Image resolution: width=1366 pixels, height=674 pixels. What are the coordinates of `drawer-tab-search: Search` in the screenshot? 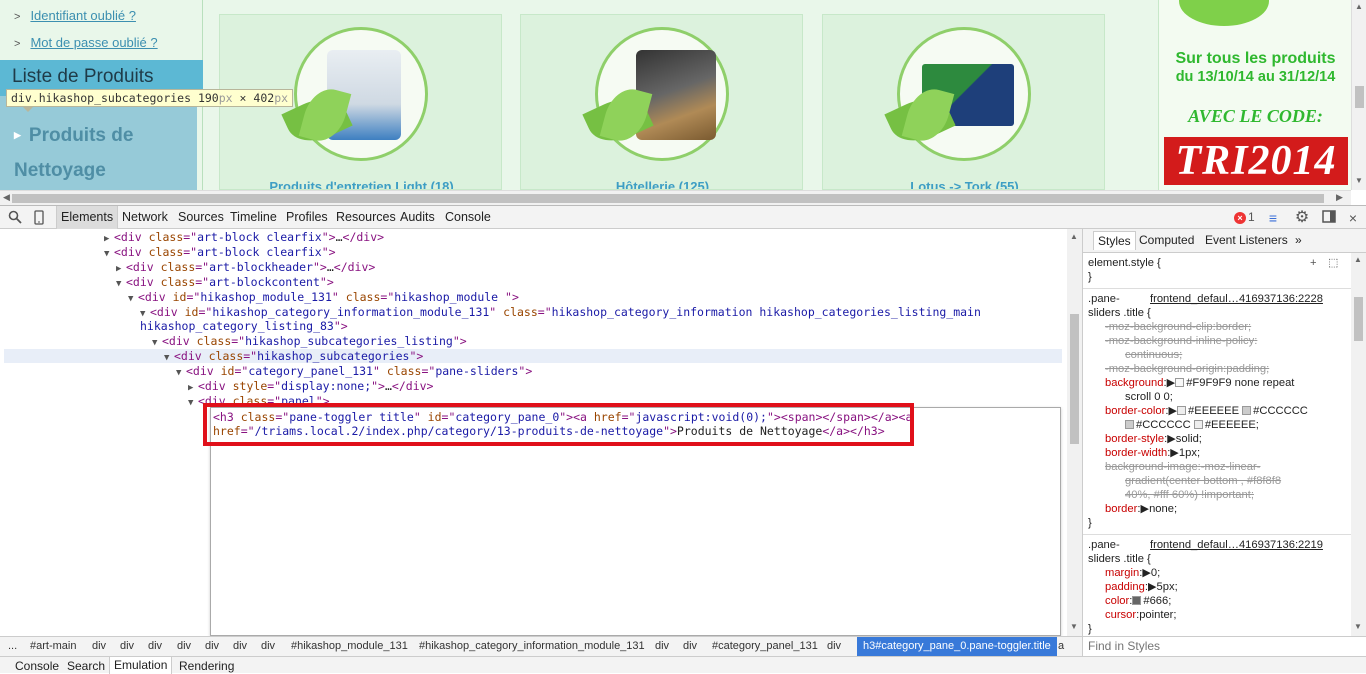 It's located at (86, 666).